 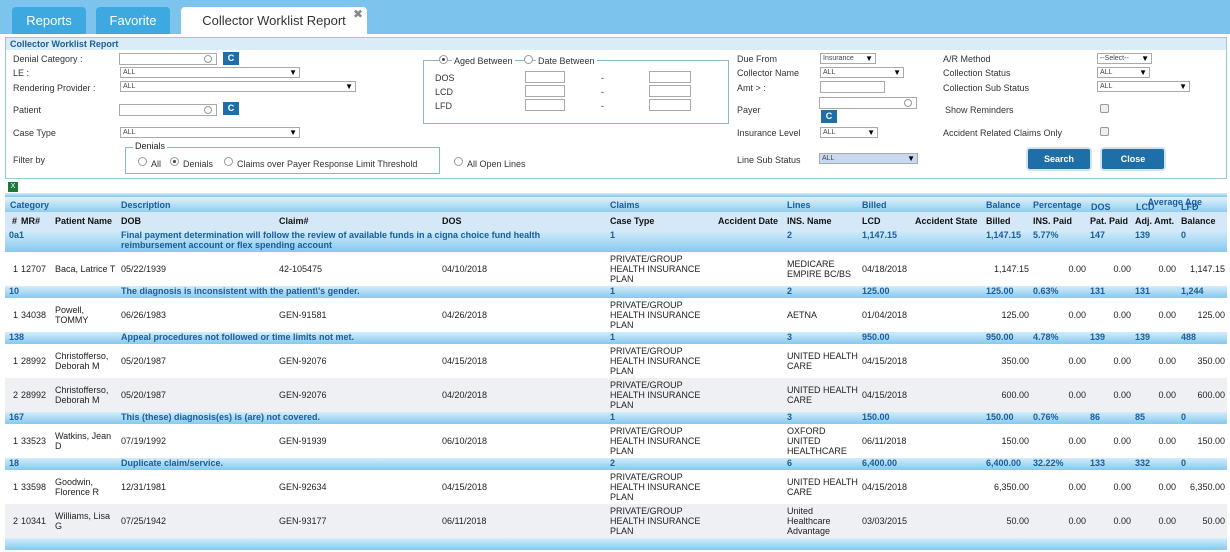 I want to click on claims-threshold-radio, so click(x=228, y=161).